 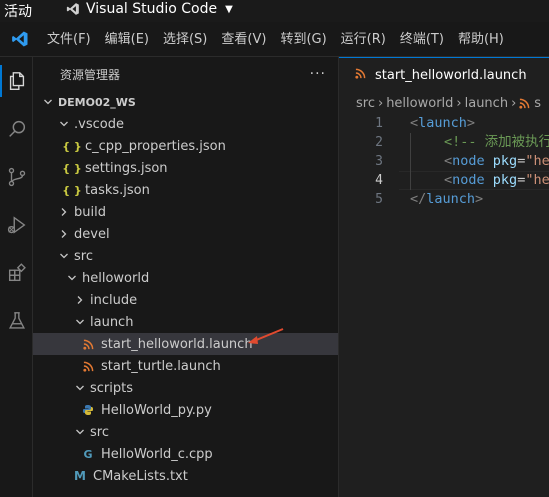 I want to click on line-number: 3, so click(x=379, y=161).